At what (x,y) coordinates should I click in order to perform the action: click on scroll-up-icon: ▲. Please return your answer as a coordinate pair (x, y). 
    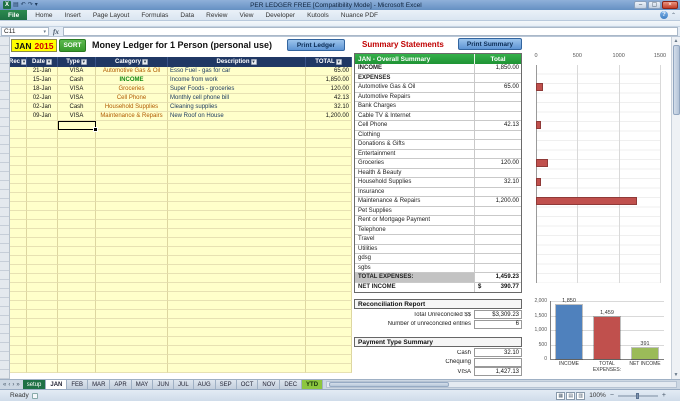
    Looking at the image, I should click on (676, 41).